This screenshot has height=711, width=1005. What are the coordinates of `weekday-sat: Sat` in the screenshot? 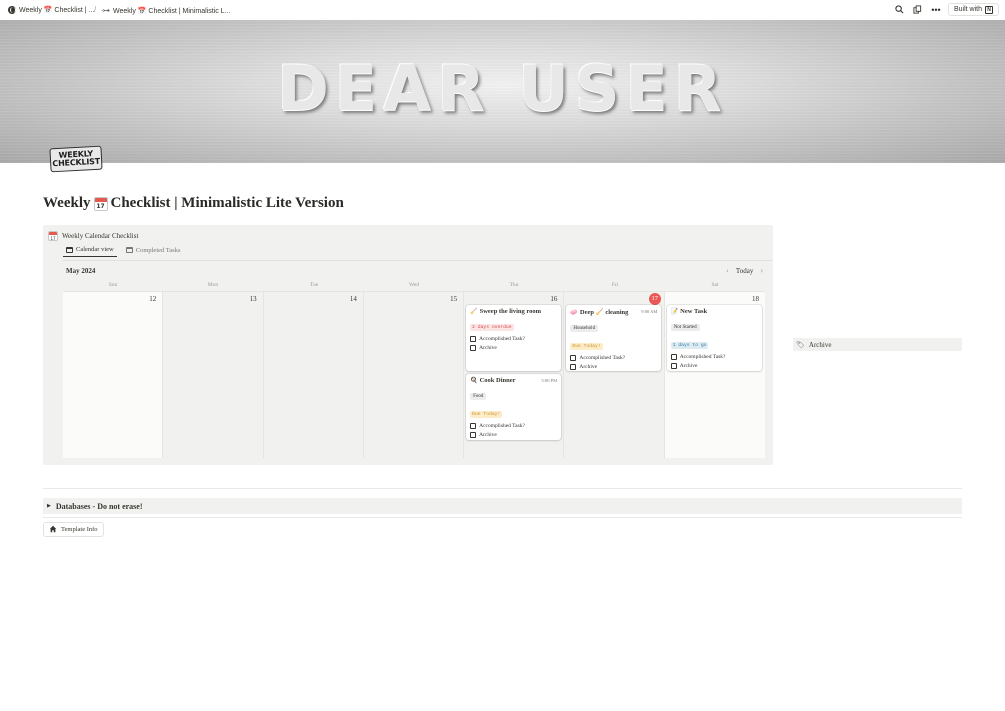 It's located at (715, 285).